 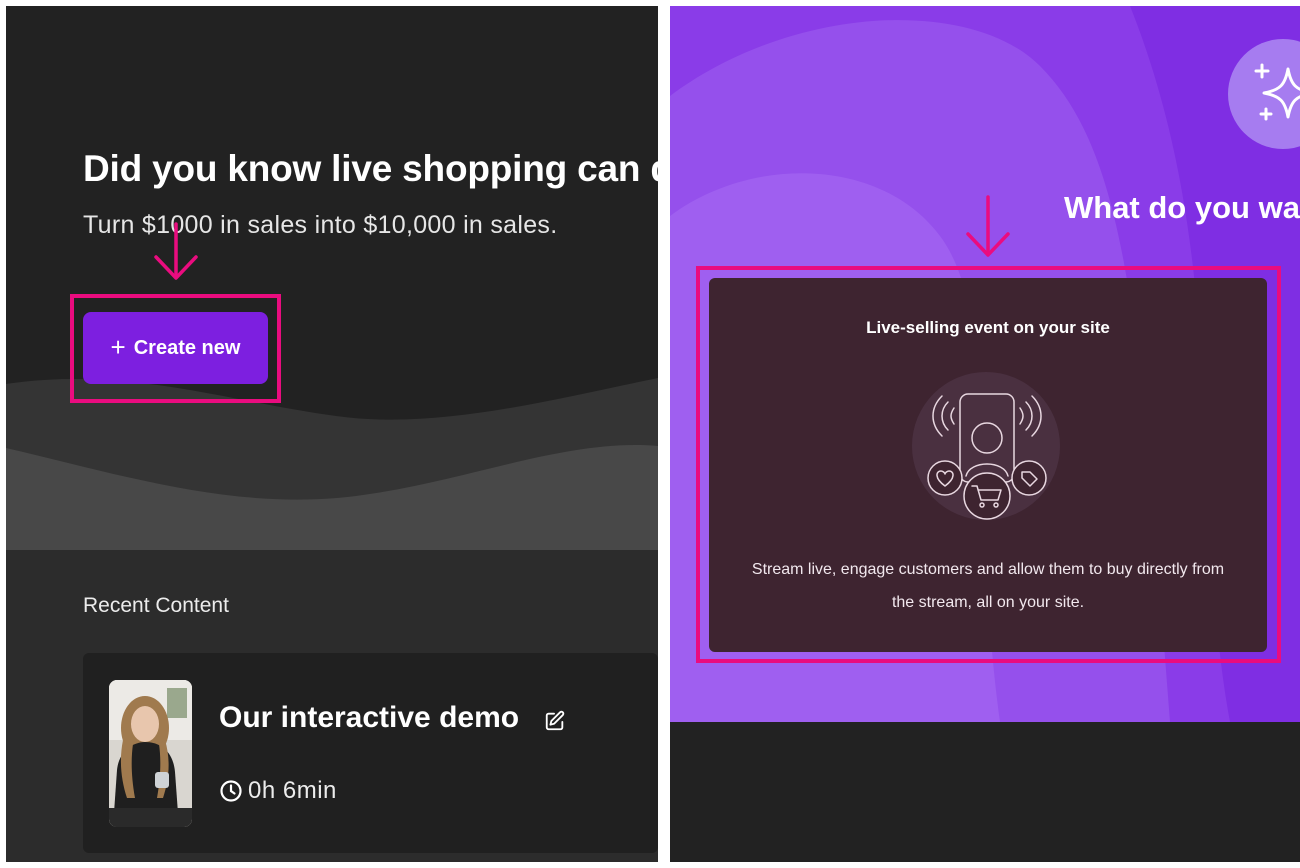 What do you see at coordinates (369, 717) in the screenshot?
I see `content-title: Our interactive demo` at bounding box center [369, 717].